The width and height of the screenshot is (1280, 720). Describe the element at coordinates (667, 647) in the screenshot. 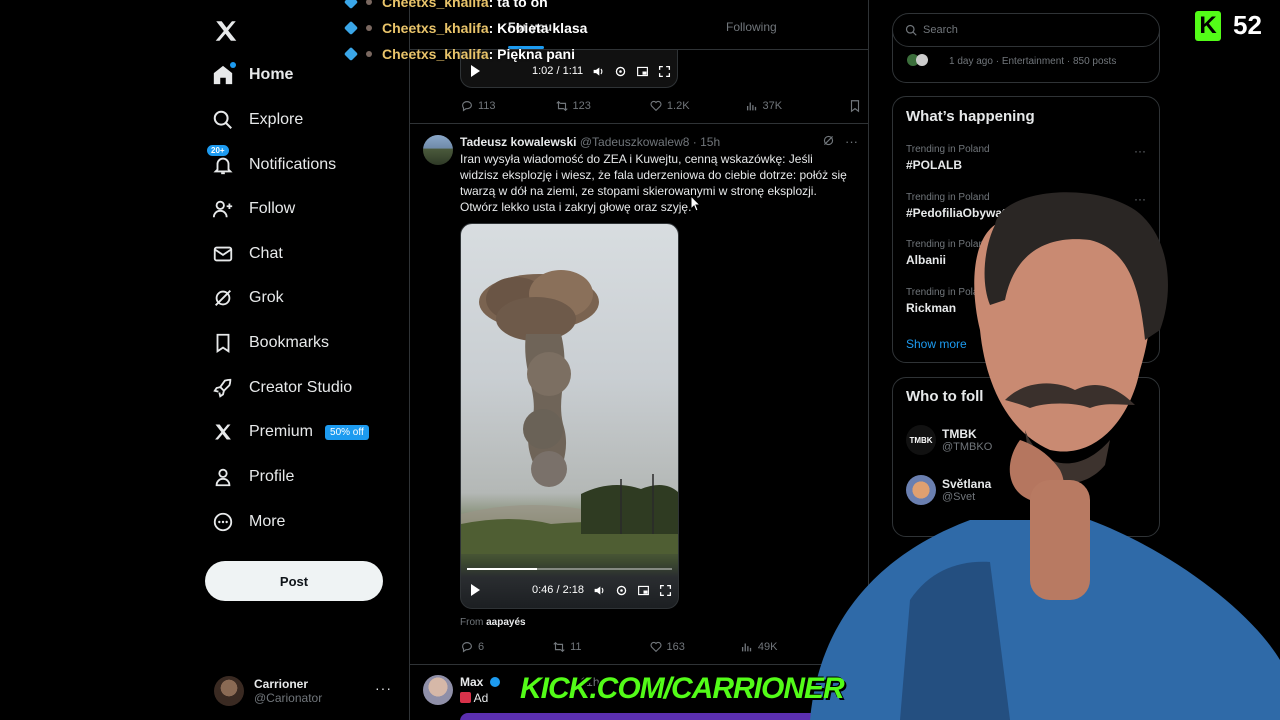

I see `like-button: 163` at that location.